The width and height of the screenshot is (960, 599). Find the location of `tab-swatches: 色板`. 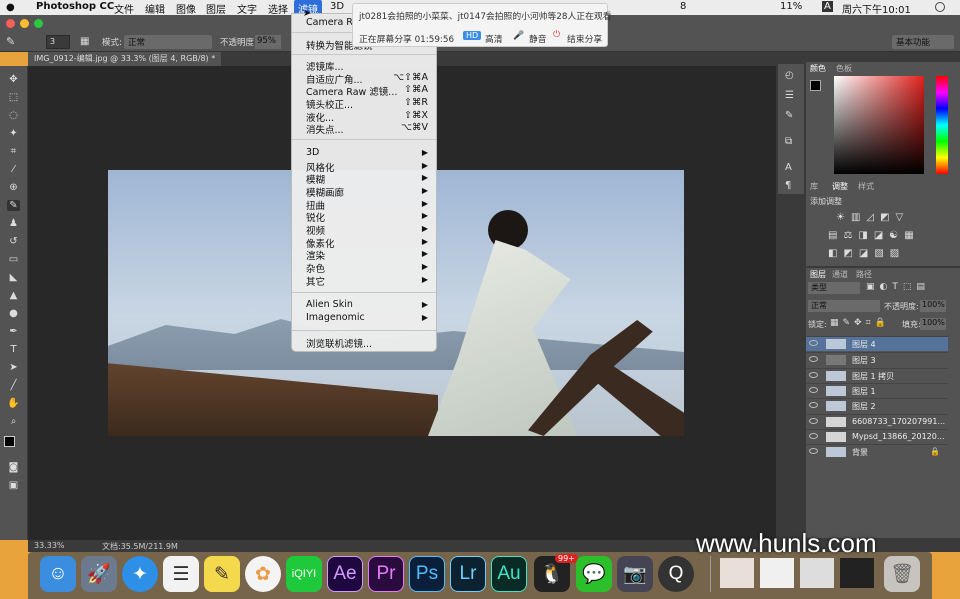

tab-swatches: 色板 is located at coordinates (844, 68).